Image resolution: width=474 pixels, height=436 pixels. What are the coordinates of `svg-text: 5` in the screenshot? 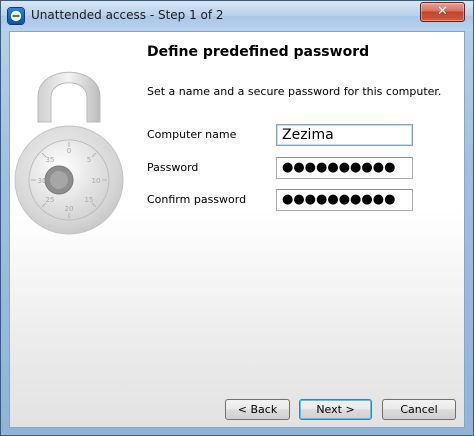 It's located at (89, 160).